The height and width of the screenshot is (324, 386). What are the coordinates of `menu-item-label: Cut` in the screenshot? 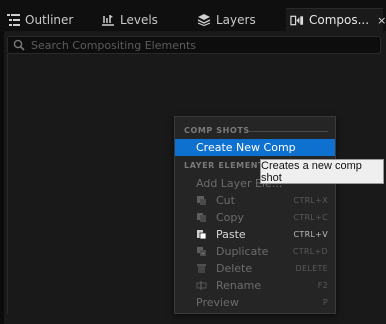 It's located at (225, 200).